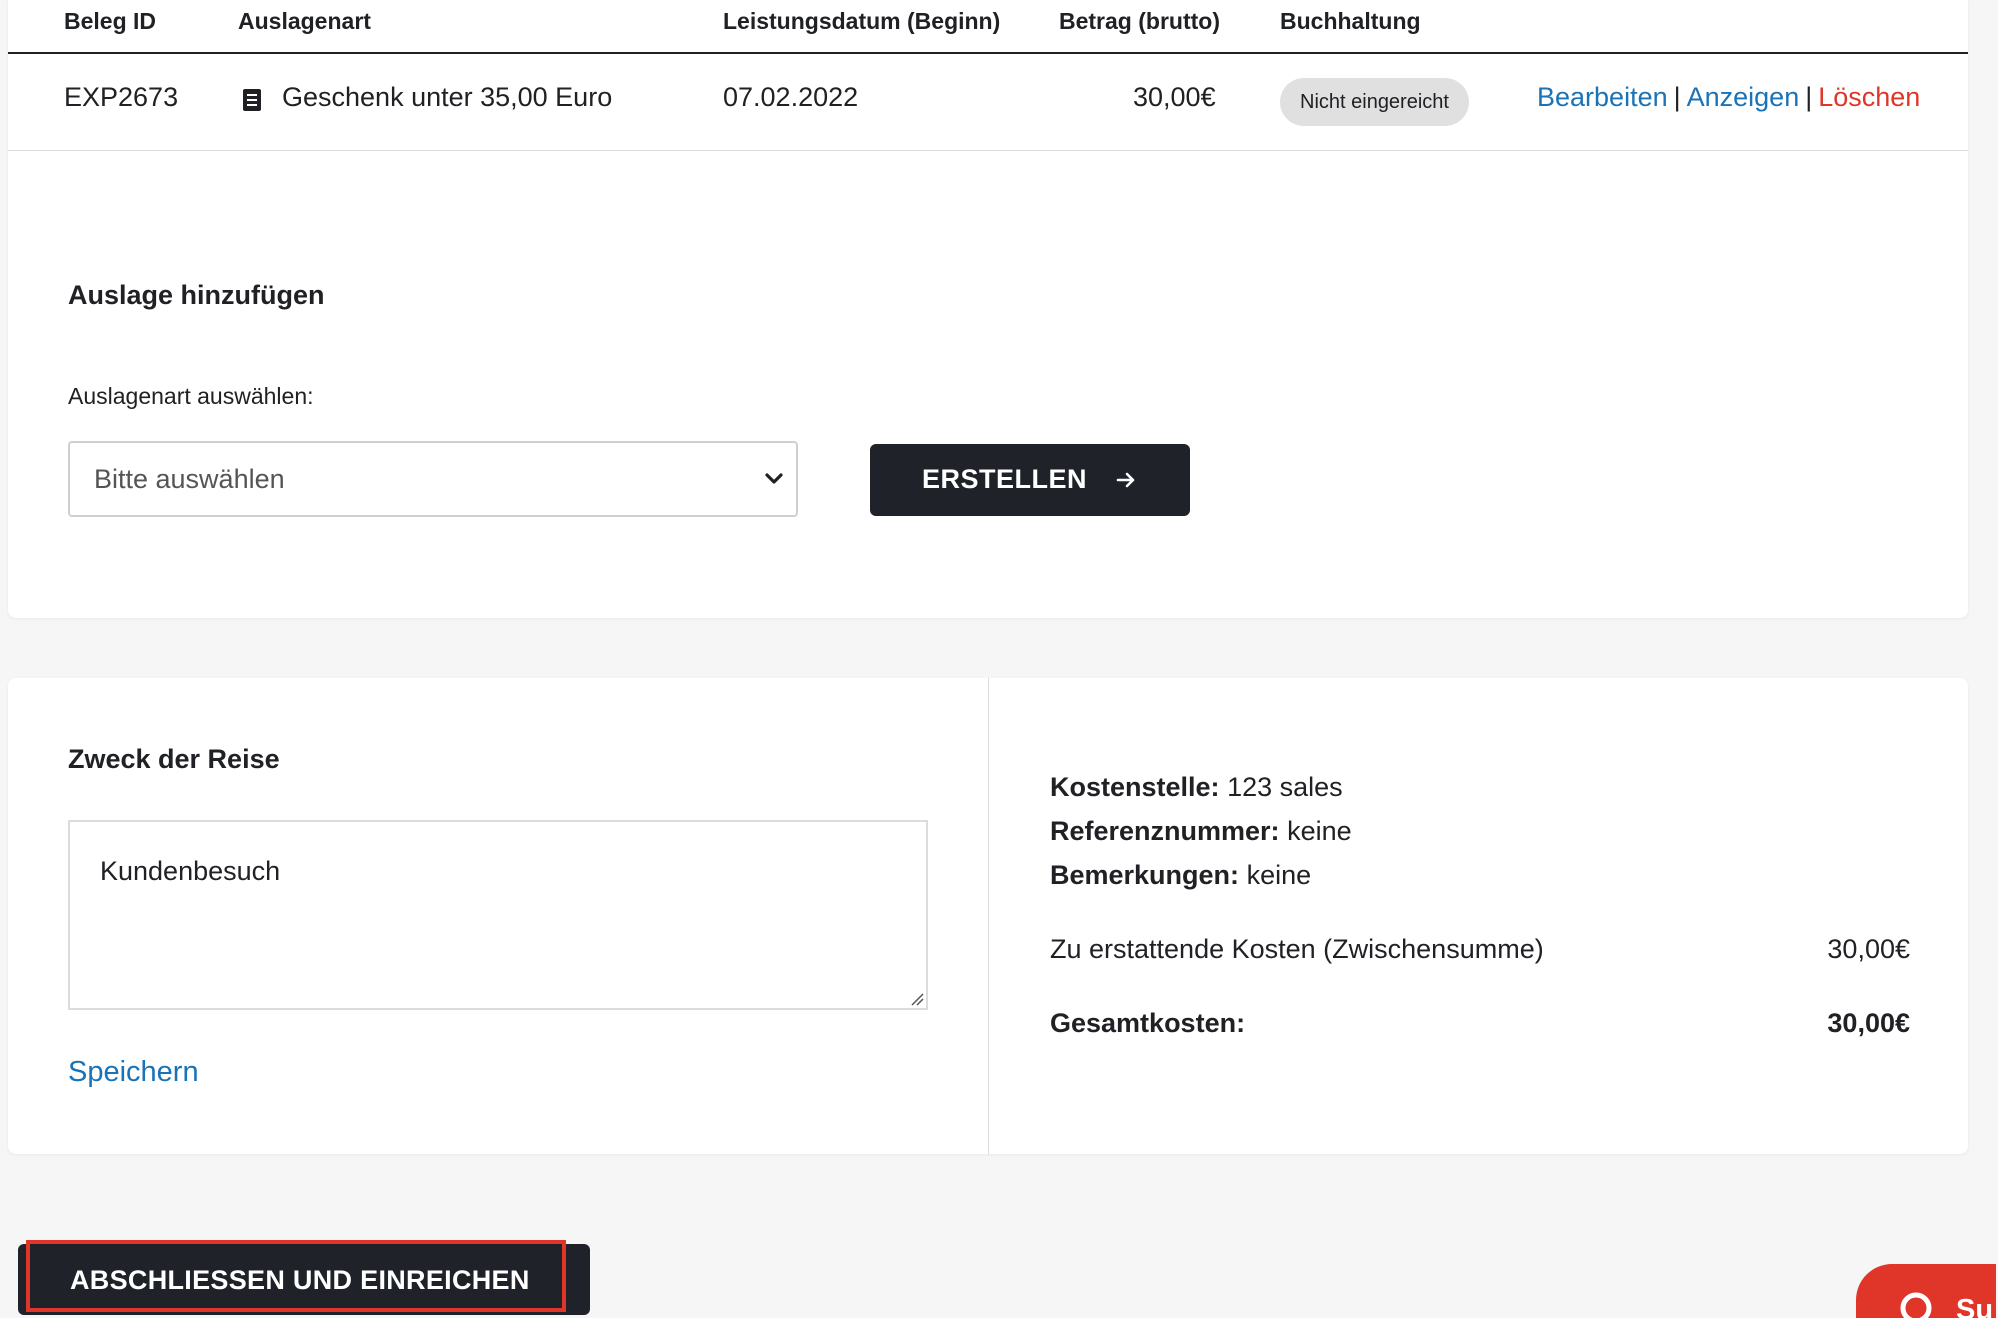 Image resolution: width=1998 pixels, height=1318 pixels. Describe the element at coordinates (1285, 787) in the screenshot. I see `cost-center-value: 123 sales` at that location.